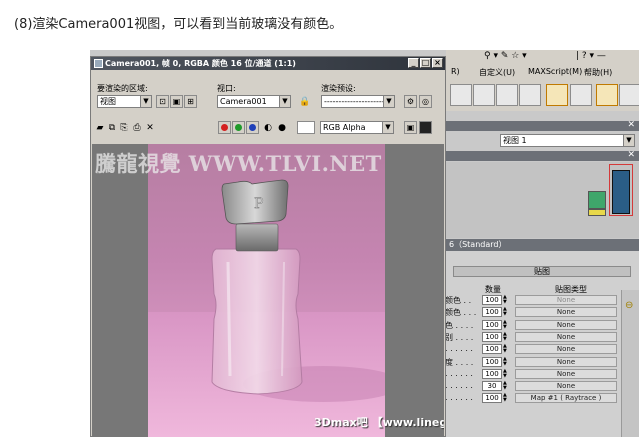 This screenshot has width=639, height=437. I want to click on map-row-label: 颜色 . ., so click(458, 300).